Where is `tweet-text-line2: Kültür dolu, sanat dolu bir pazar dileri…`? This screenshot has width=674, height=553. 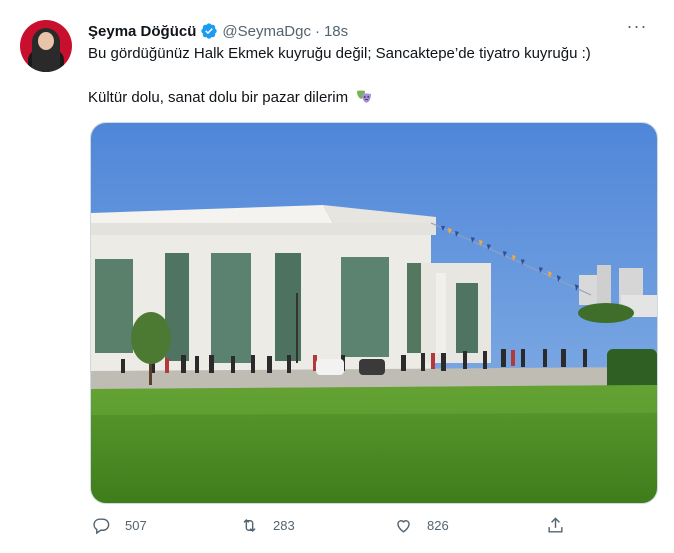
tweet-text-line2: Kültür dolu, sanat dolu bir pazar dileri… is located at coordinates (230, 98).